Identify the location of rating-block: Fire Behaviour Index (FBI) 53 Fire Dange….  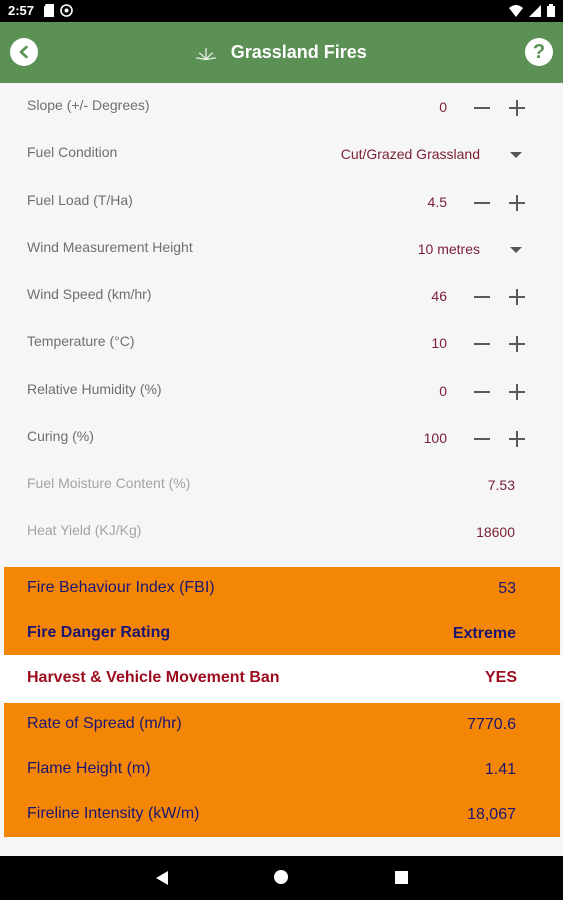
(282, 612).